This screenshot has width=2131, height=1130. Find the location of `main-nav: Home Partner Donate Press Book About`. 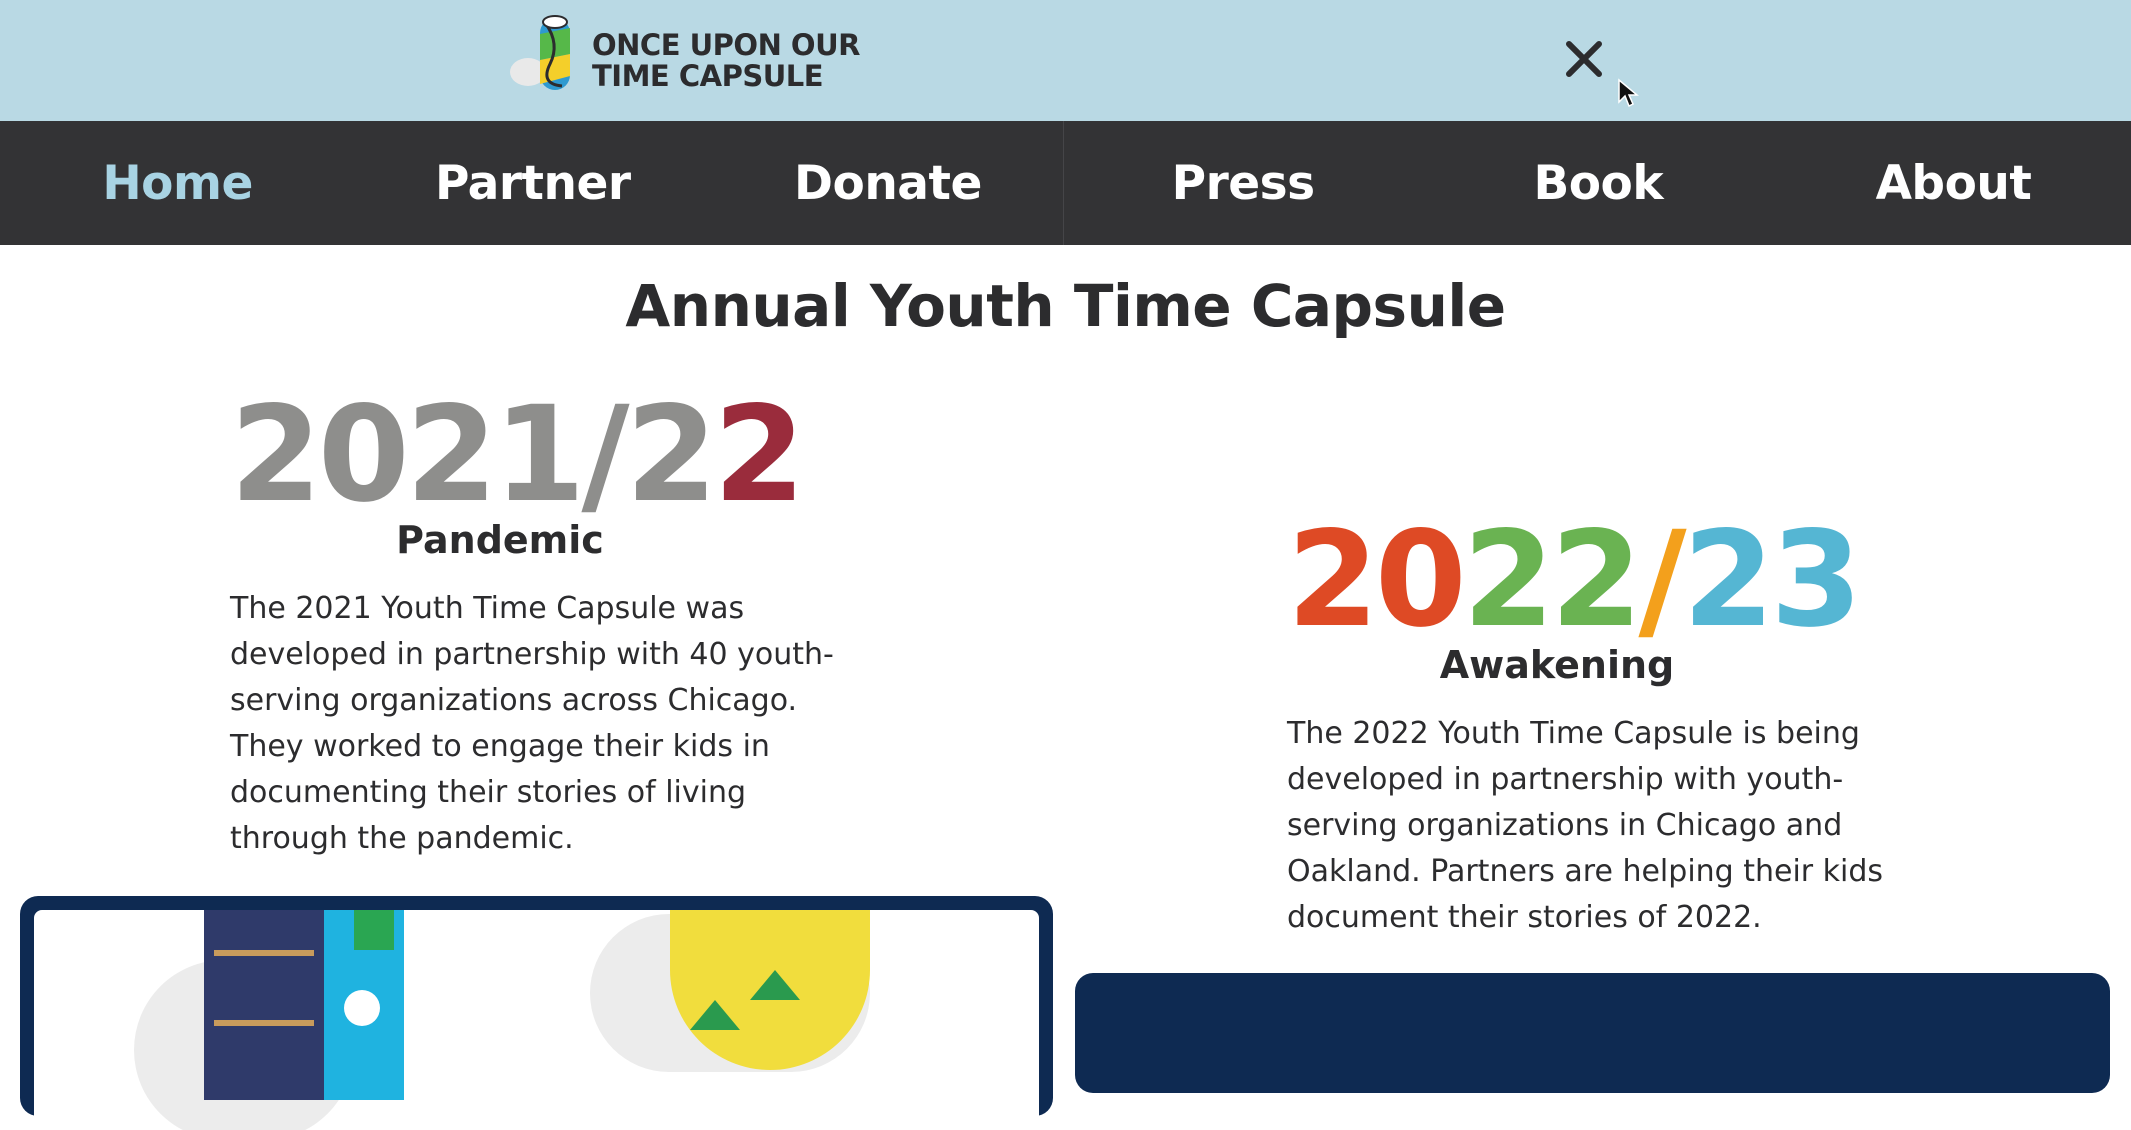

main-nav: Home Partner Donate Press Book About is located at coordinates (1065, 183).